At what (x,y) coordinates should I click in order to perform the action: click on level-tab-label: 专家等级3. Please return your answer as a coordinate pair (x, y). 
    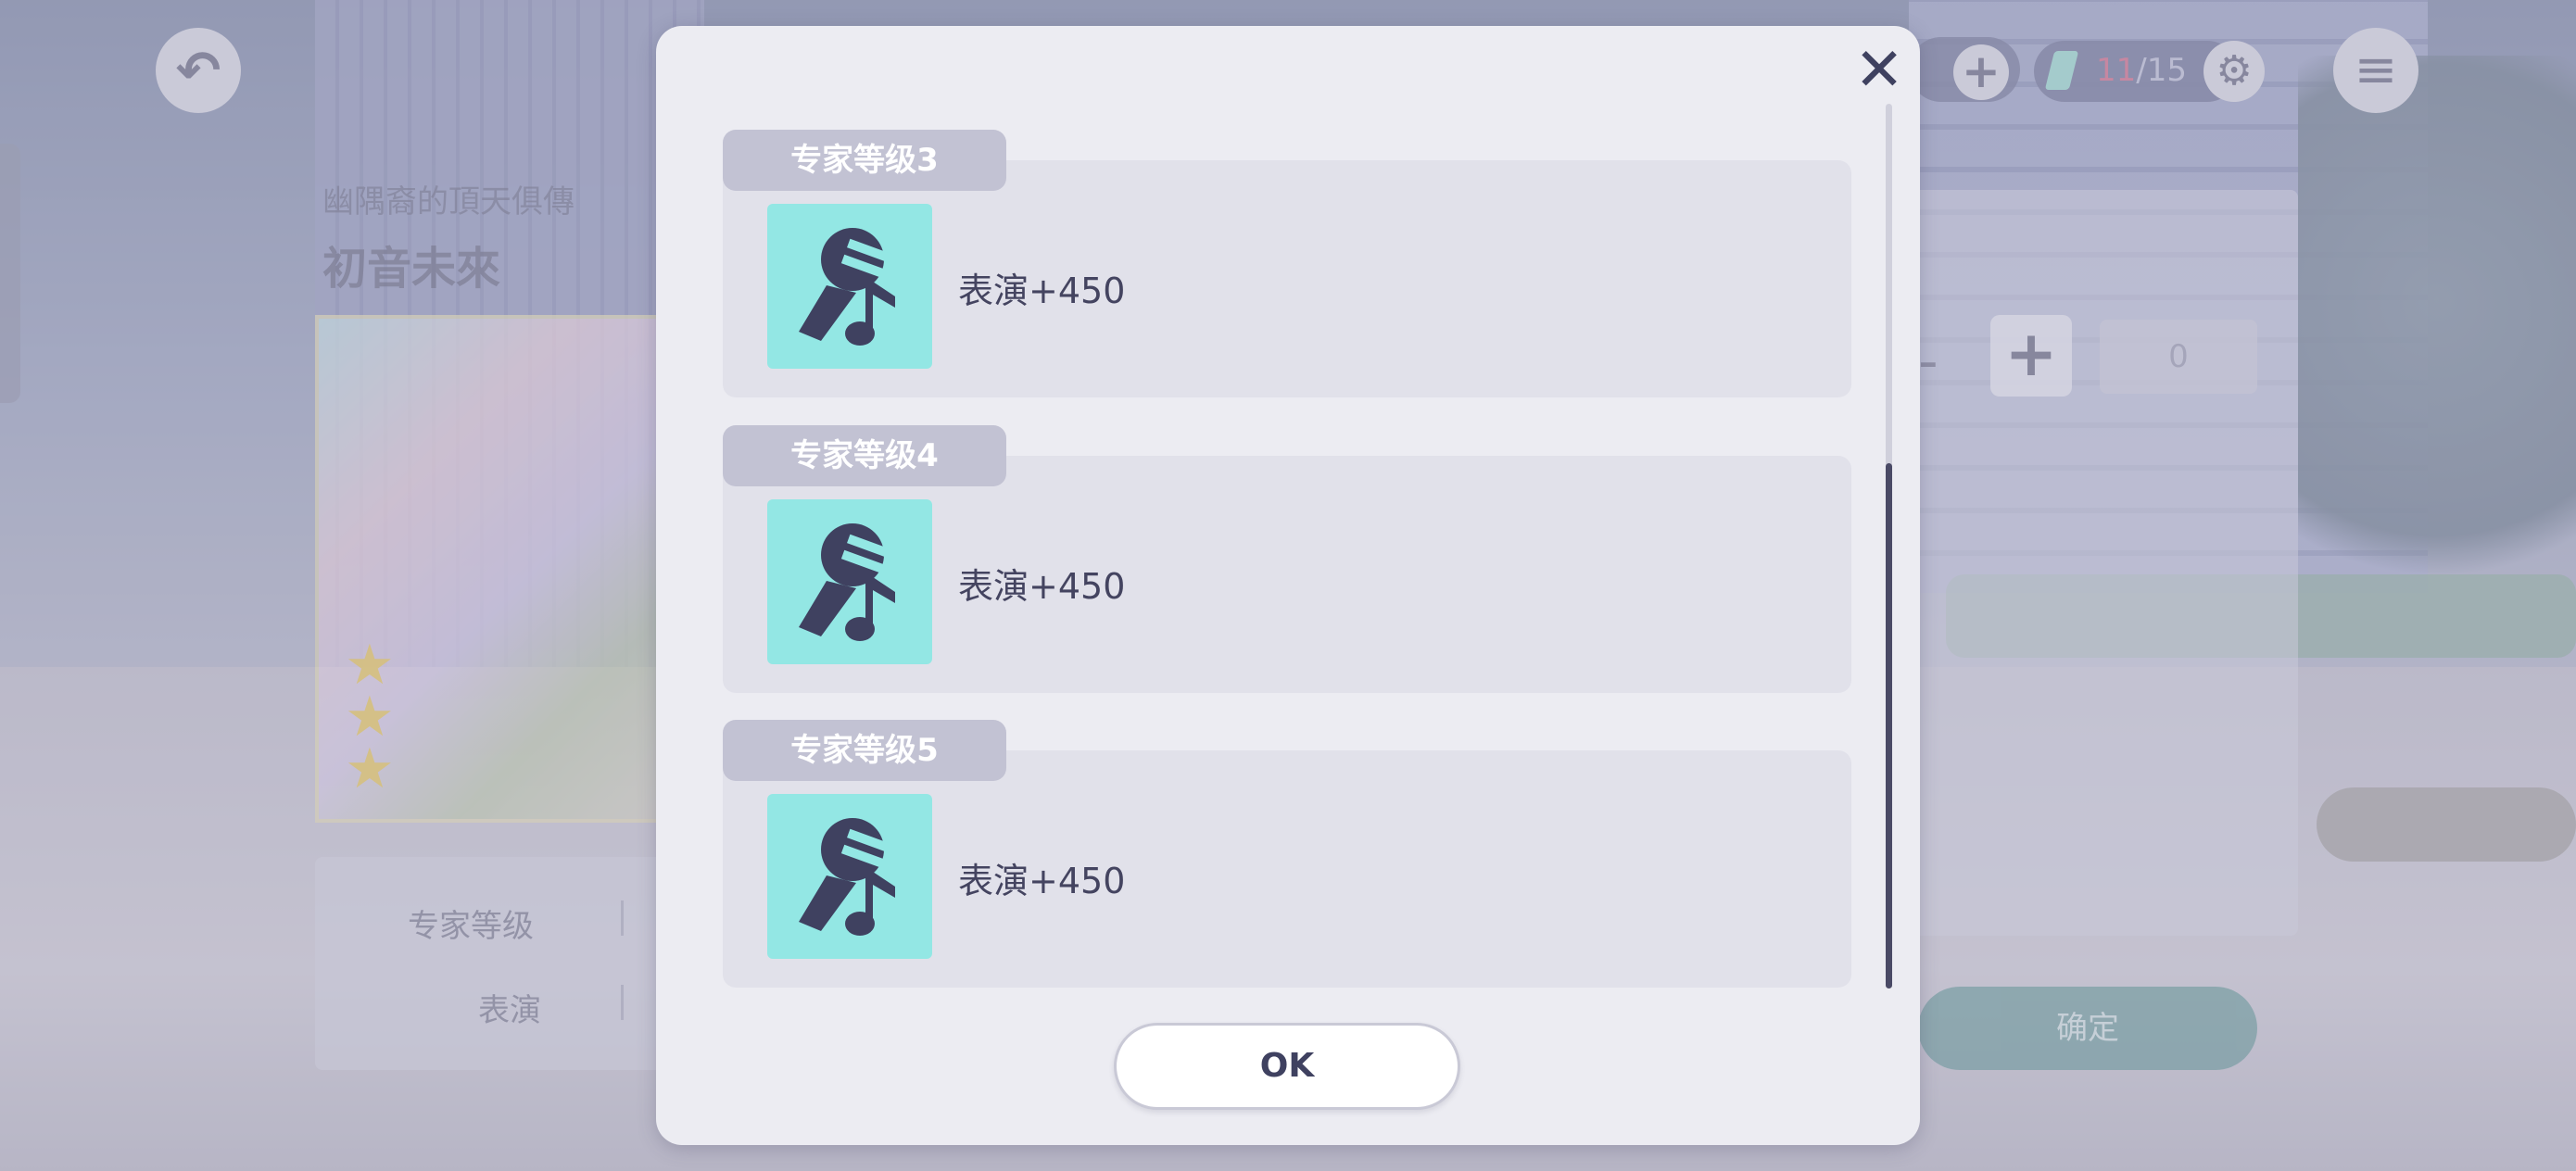
    Looking at the image, I should click on (865, 161).